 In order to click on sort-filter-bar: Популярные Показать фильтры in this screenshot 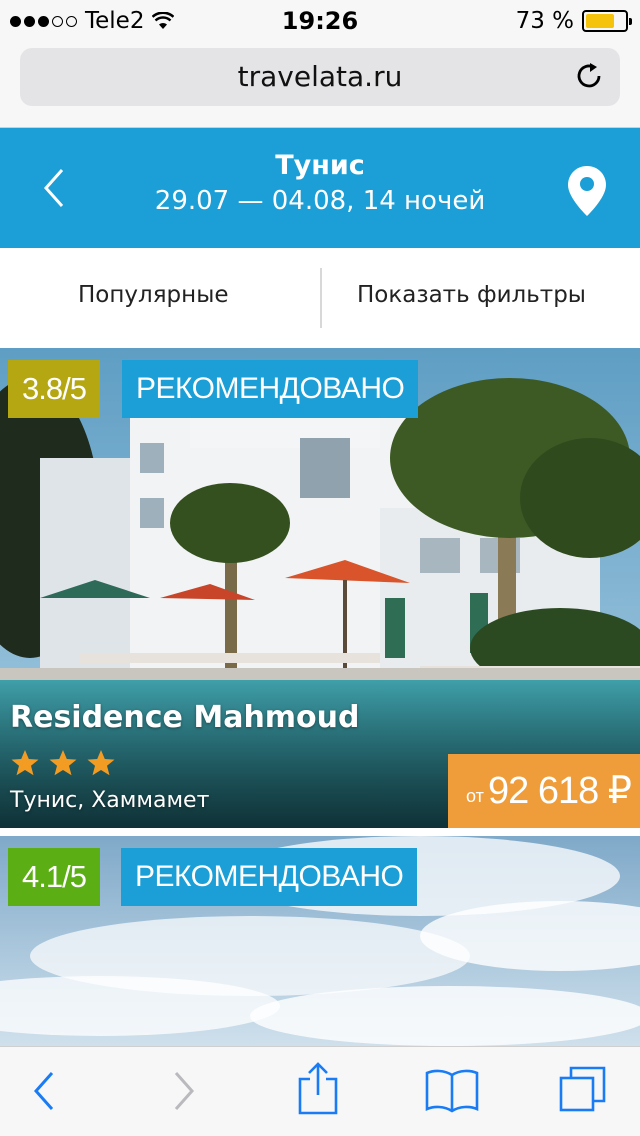, I will do `click(320, 298)`.